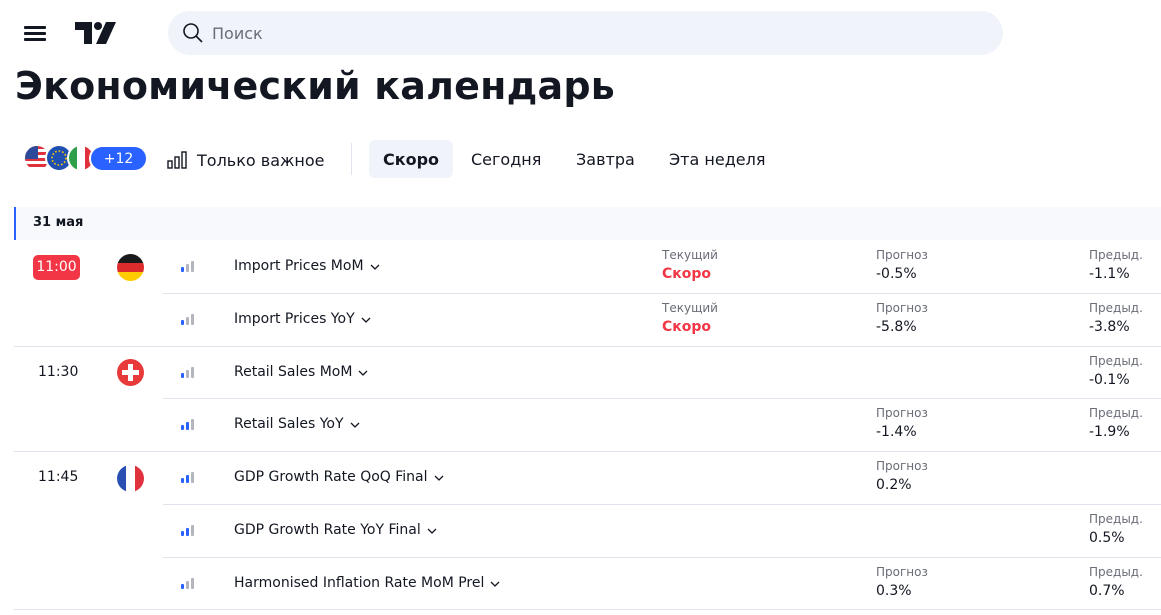  What do you see at coordinates (894, 485) in the screenshot?
I see `forecast-value: 0.2%` at bounding box center [894, 485].